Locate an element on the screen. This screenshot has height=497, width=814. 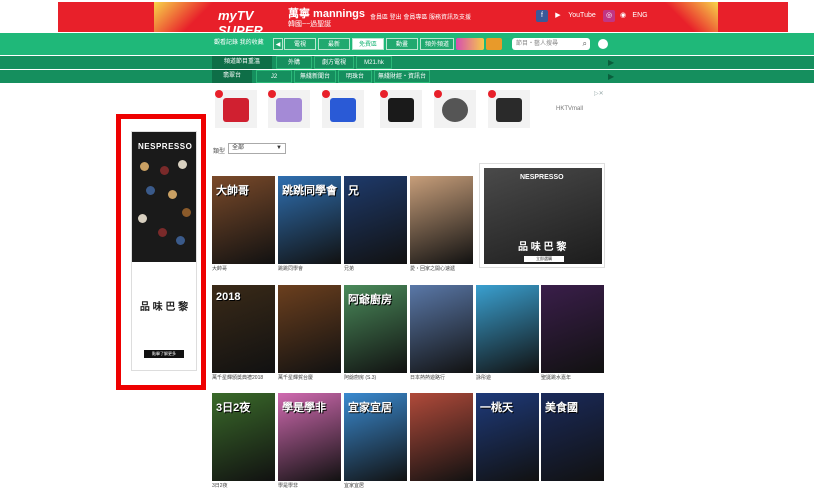
youtube-link: YouTube is located at coordinates (582, 16).